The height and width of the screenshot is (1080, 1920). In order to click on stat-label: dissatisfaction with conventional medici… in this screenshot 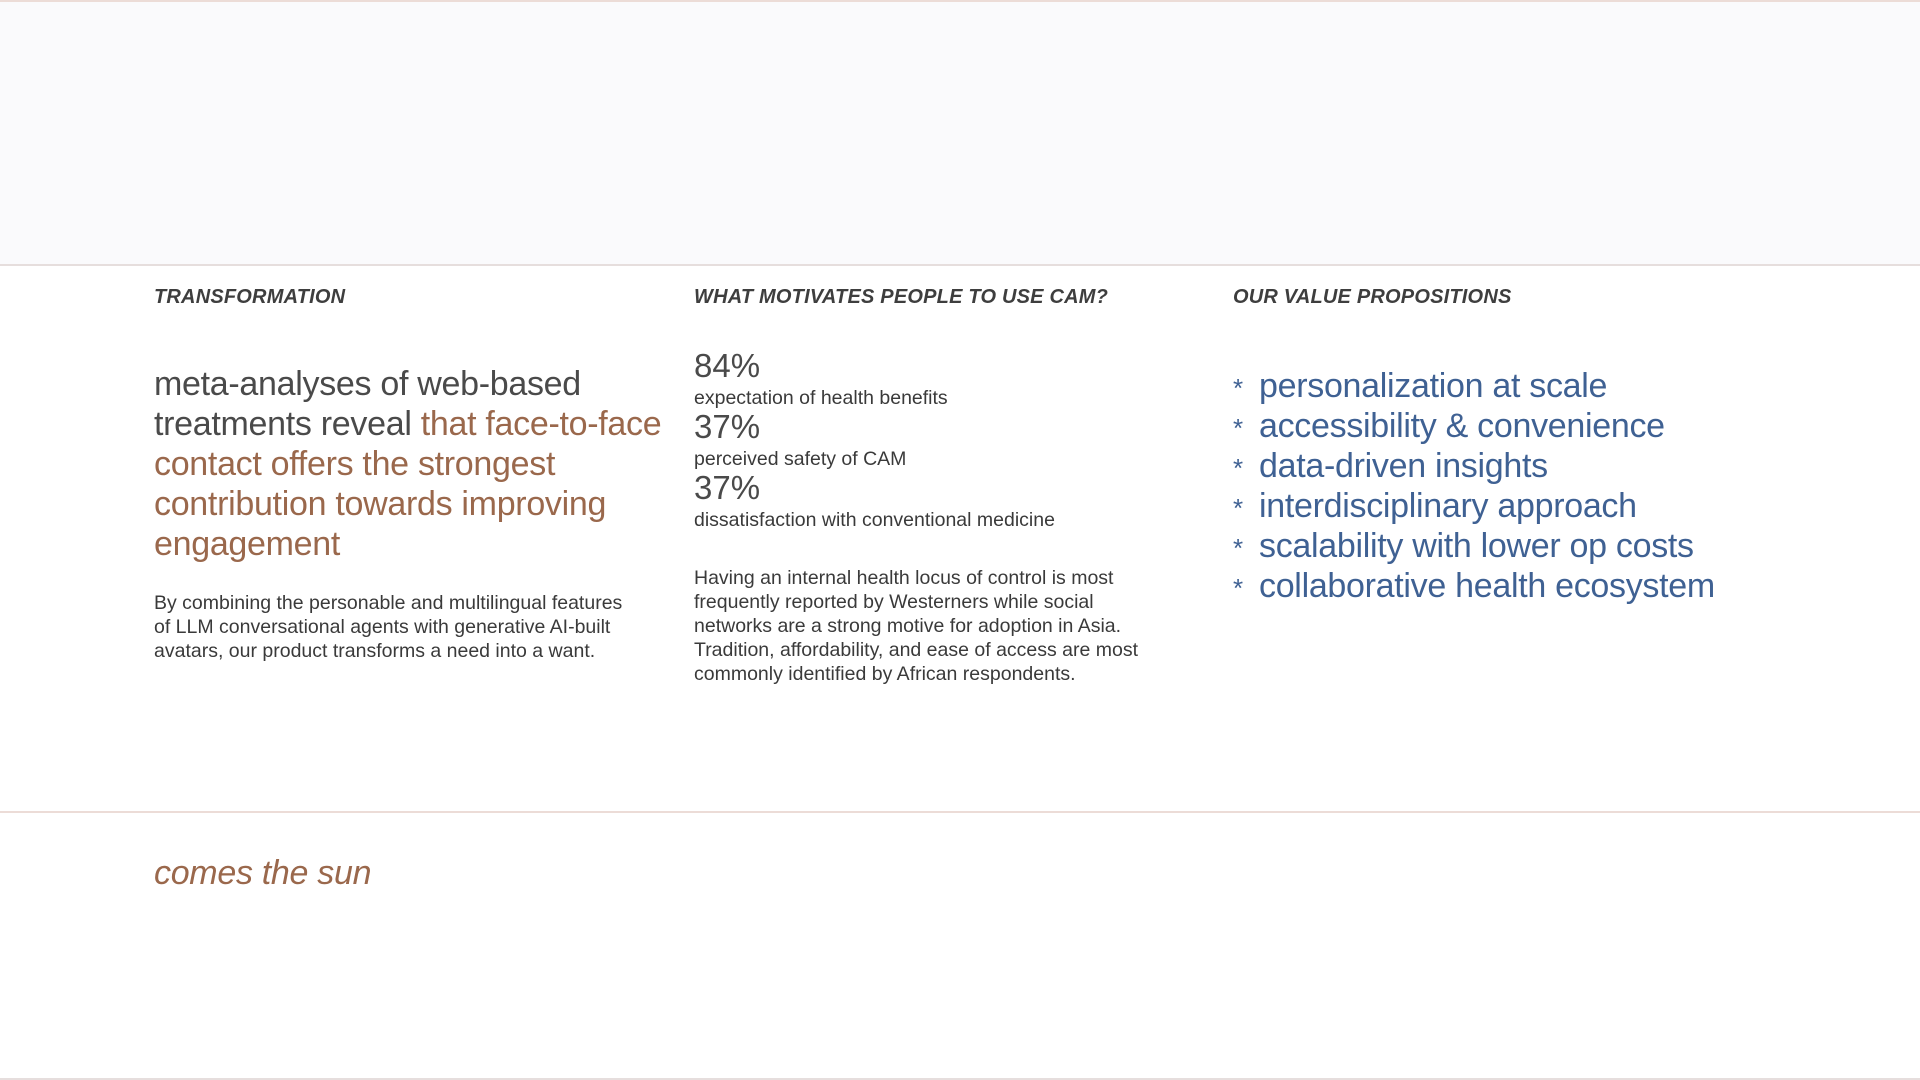, I will do `click(874, 520)`.